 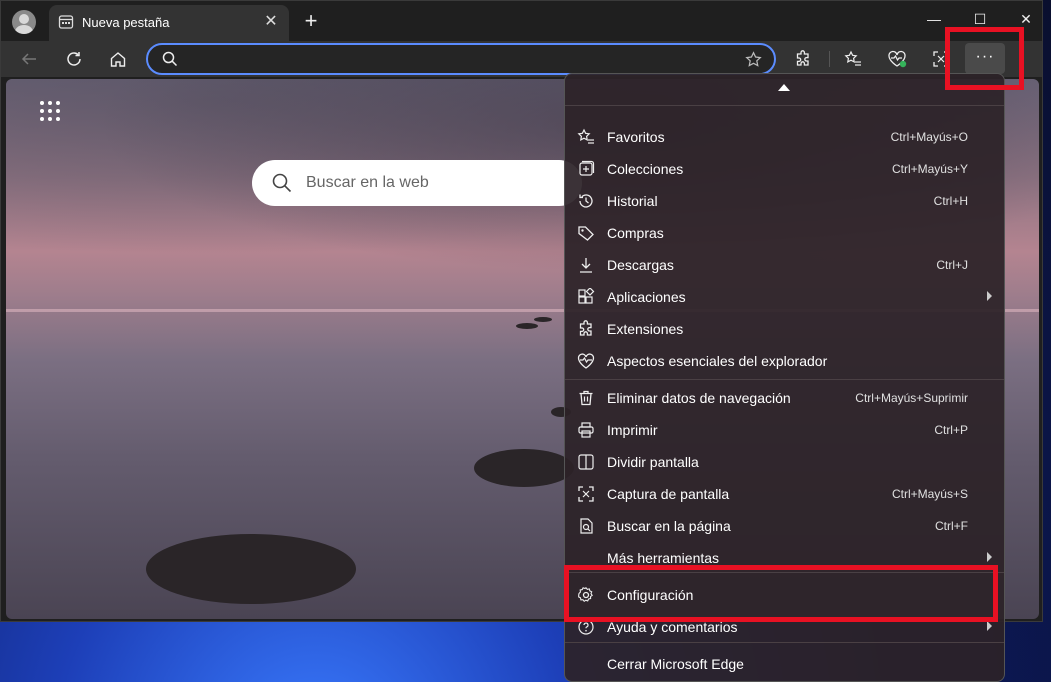 What do you see at coordinates (669, 526) in the screenshot?
I see `menu-item-label: Buscar en la página` at bounding box center [669, 526].